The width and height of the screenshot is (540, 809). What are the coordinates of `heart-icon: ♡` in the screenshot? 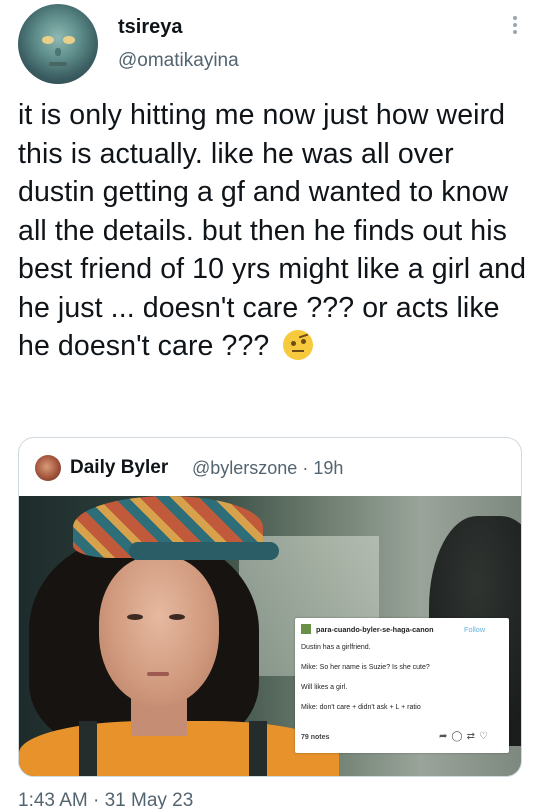 It's located at (485, 736).